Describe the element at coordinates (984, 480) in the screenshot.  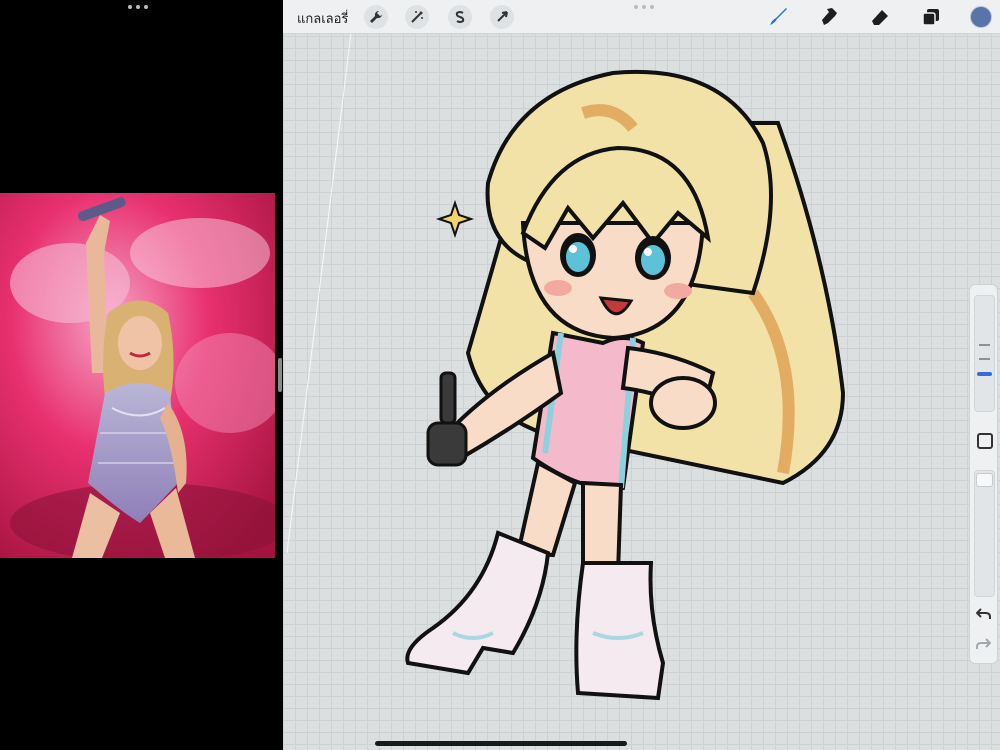
I see `opacity-slider-thumb` at that location.